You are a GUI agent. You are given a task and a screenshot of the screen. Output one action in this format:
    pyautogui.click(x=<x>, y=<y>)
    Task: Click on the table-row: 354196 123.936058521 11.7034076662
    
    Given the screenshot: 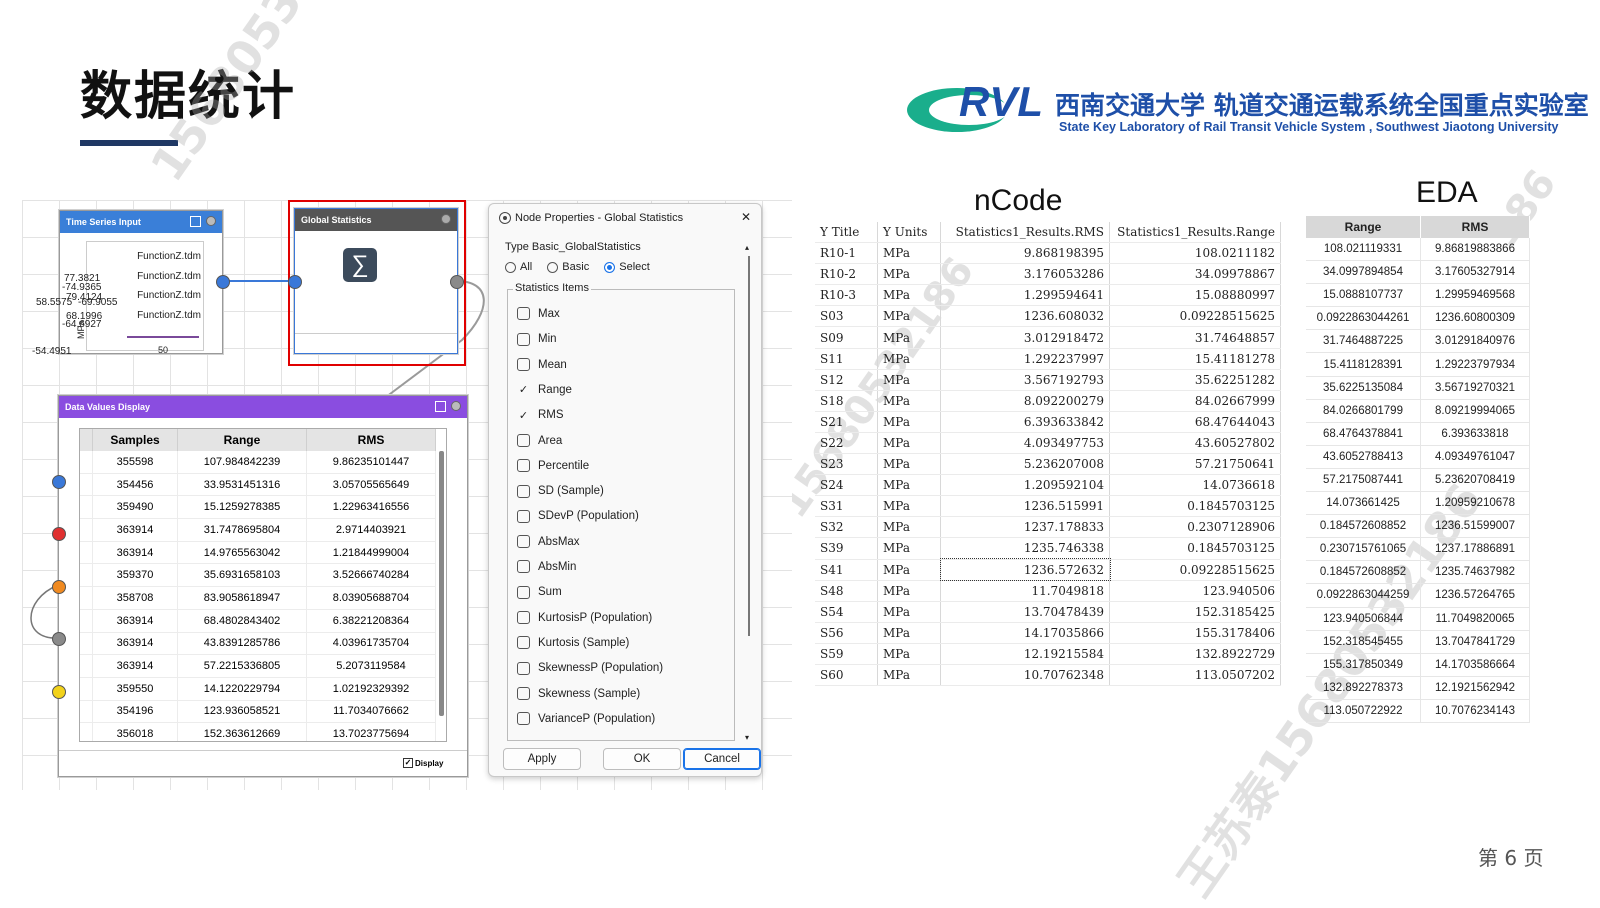 What is the action you would take?
    pyautogui.click(x=258, y=712)
    